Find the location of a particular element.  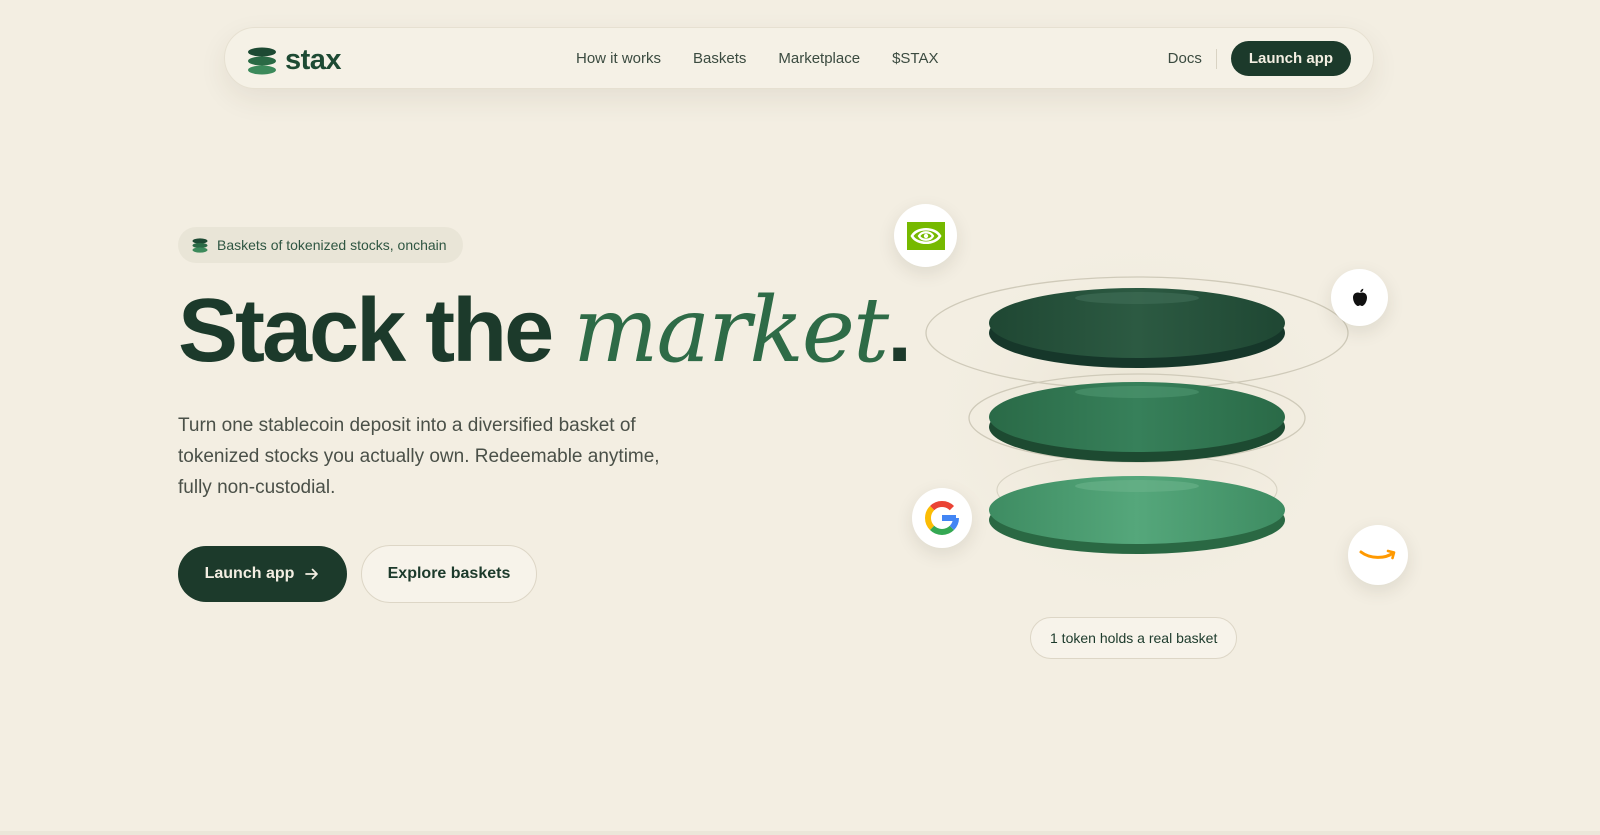

nav-launch-app-button: Launch app is located at coordinates (1290, 58).